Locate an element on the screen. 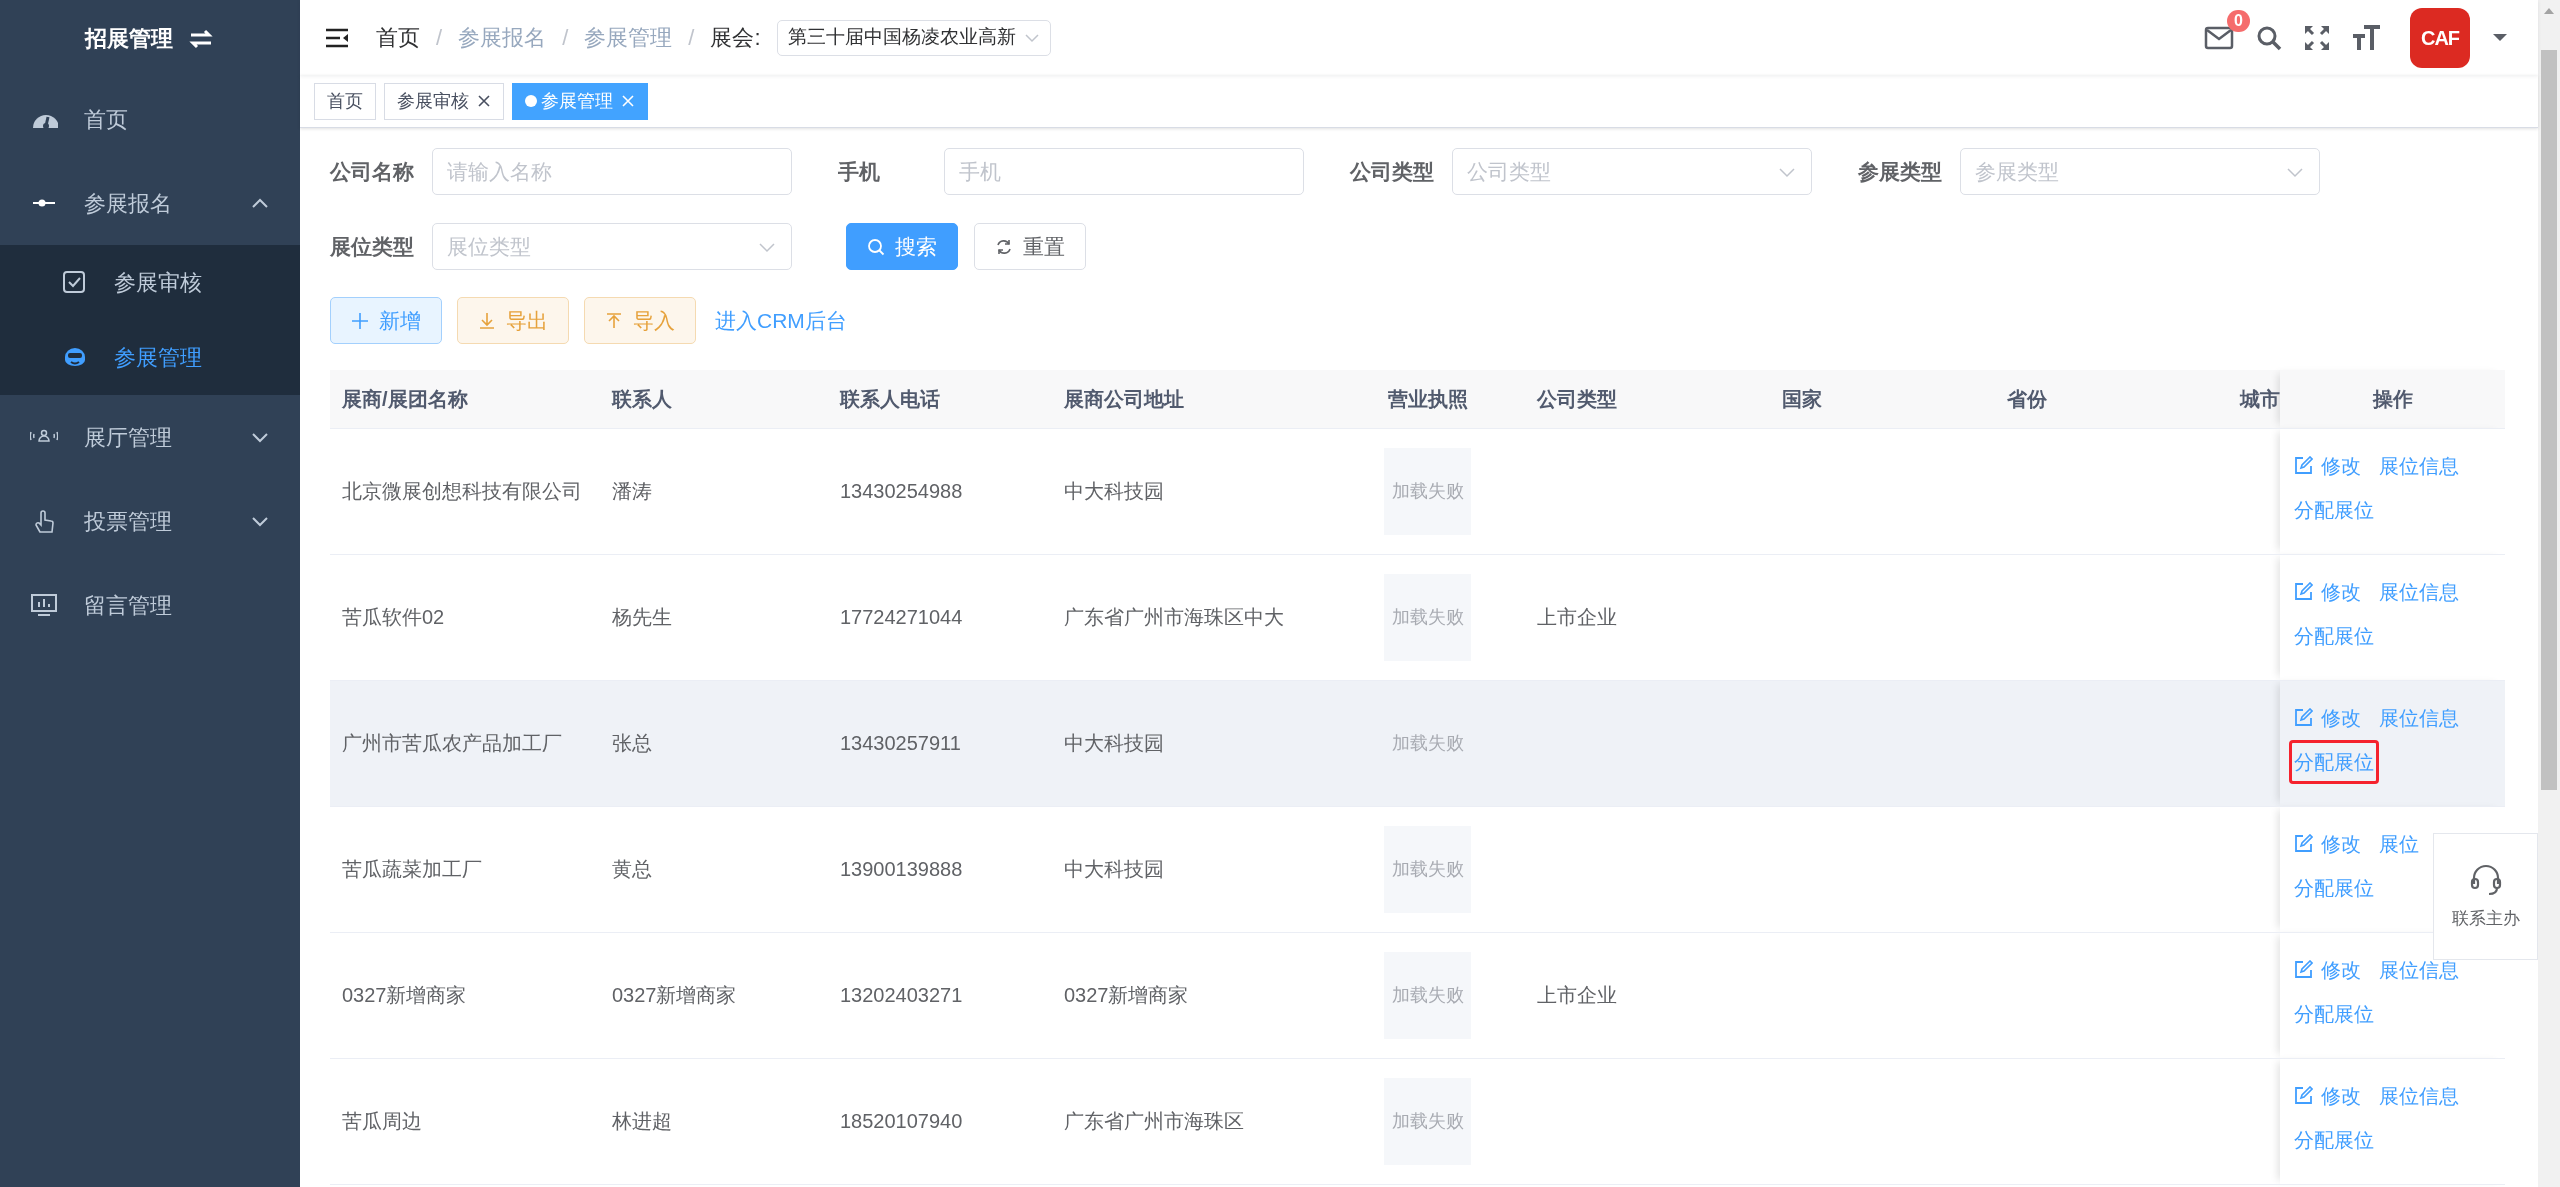 This screenshot has height=1187, width=2560. table-cell: 苦瓜软件02 is located at coordinates (393, 617).